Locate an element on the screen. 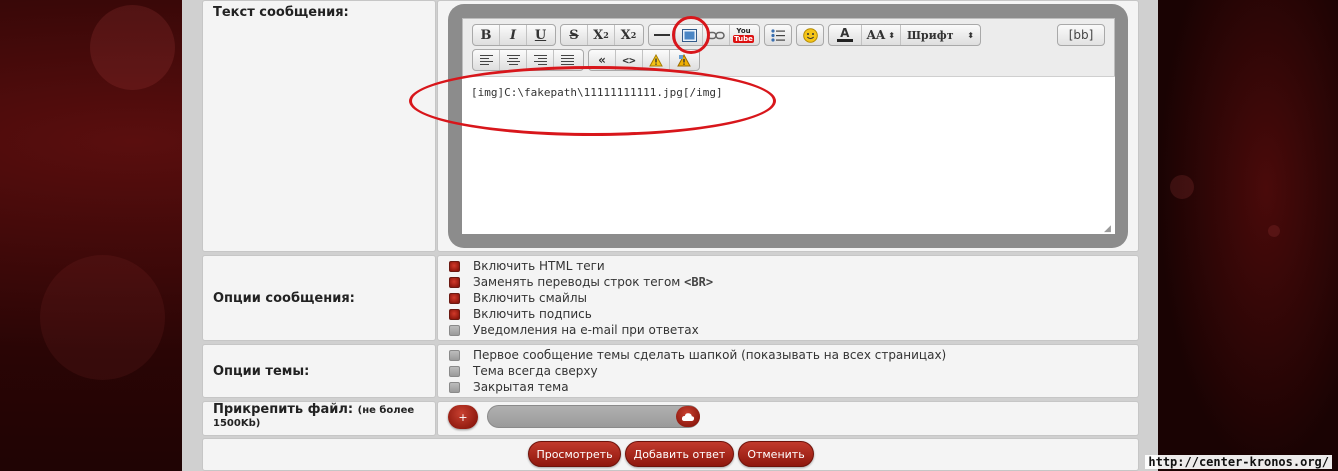 Image resolution: width=1338 pixels, height=471 pixels. youtube-icon: You Tube is located at coordinates (743, 35).